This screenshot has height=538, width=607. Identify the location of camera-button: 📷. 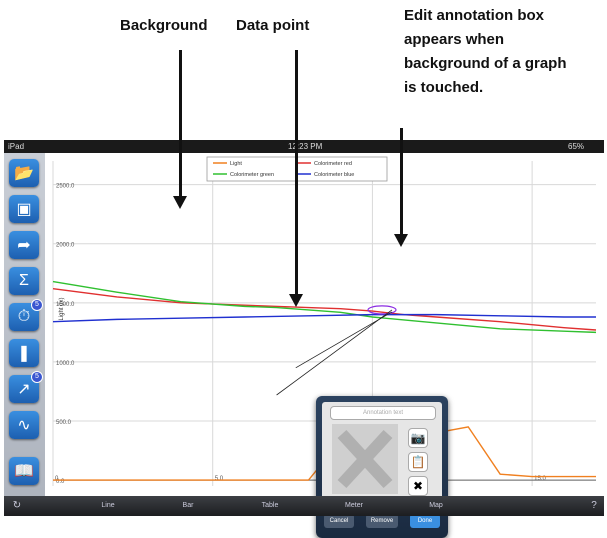
(418, 438).